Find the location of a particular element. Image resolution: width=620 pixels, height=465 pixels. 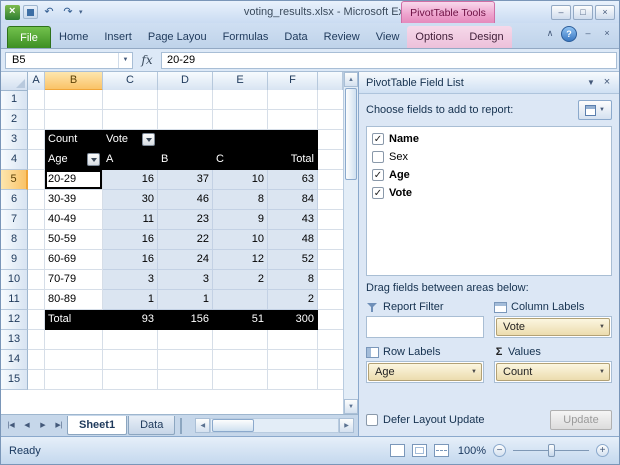

cell-E8: 10 is located at coordinates (240, 240).